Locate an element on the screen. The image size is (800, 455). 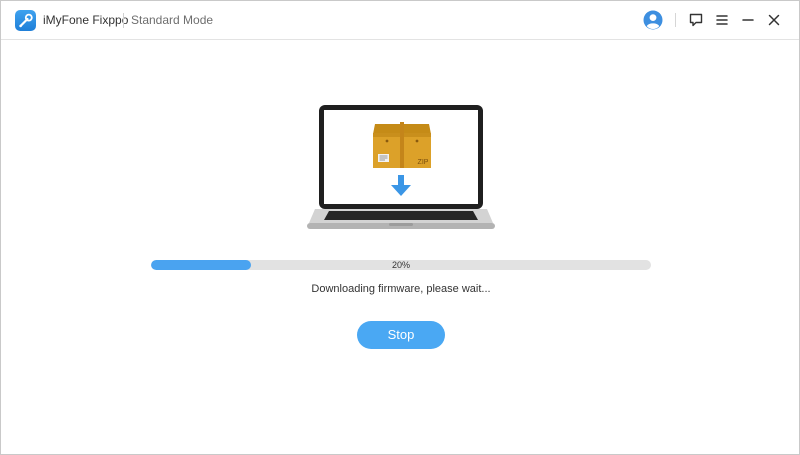
app-title: iMyFone Fixppo is located at coordinates (86, 20).